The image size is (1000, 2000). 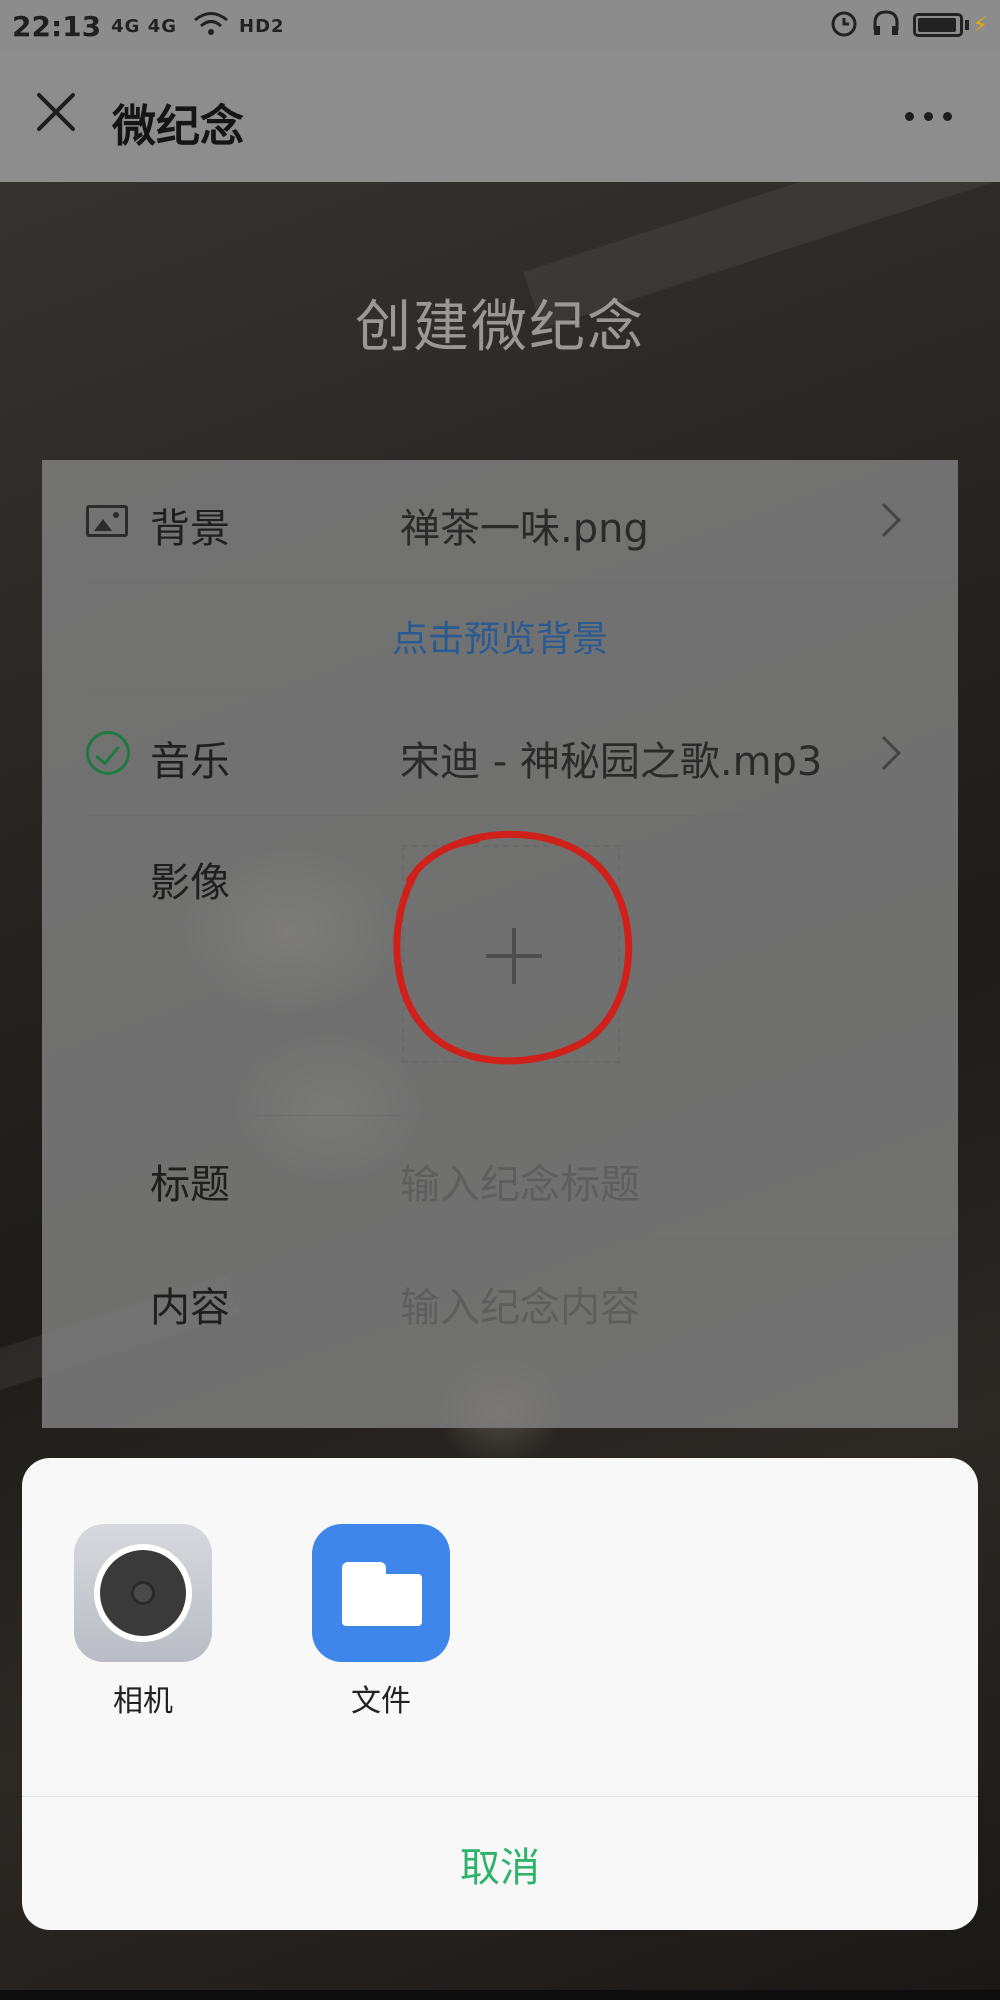 I want to click on camera-option: 相机, so click(x=143, y=1622).